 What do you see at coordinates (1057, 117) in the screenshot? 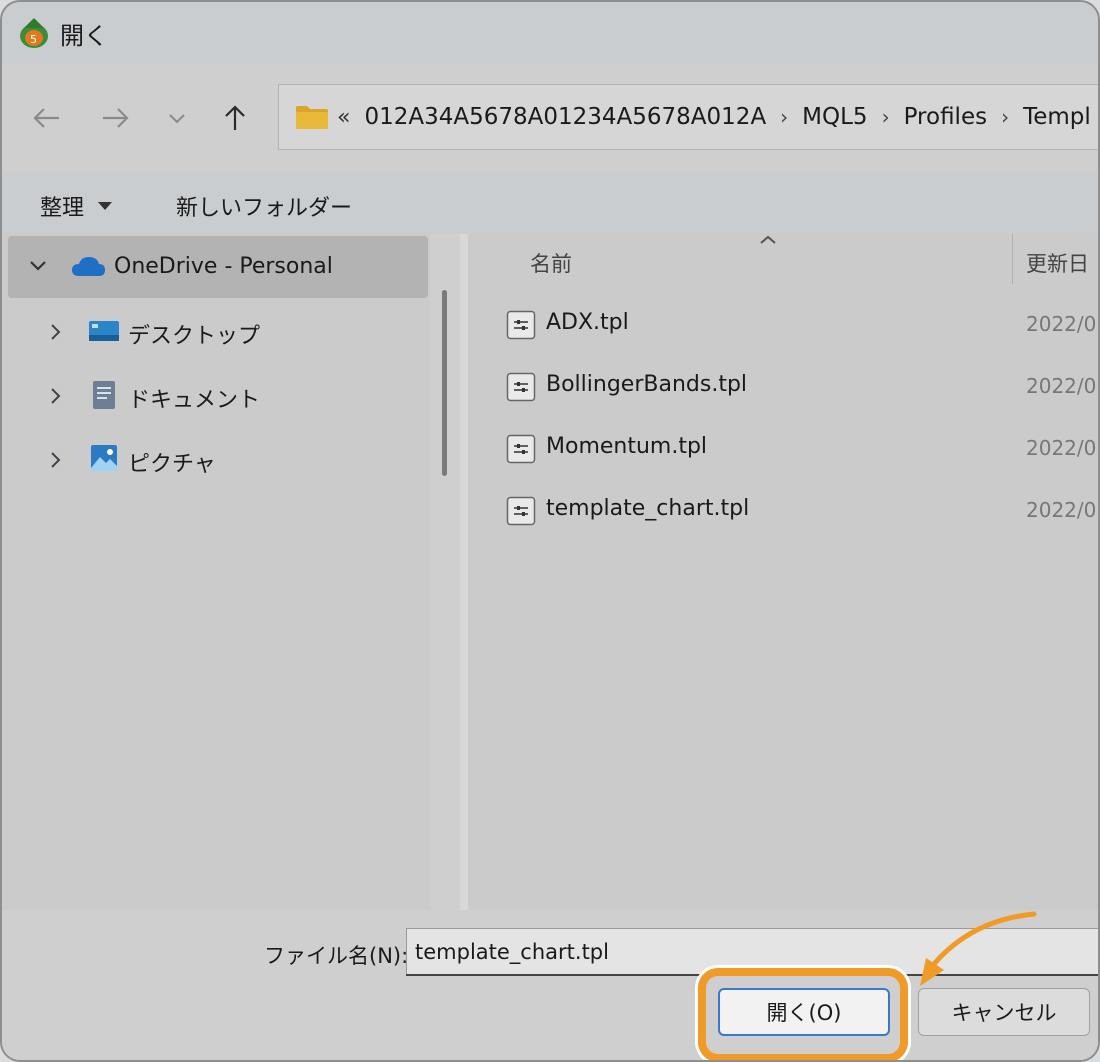
I see `address-segment: Templ` at bounding box center [1057, 117].